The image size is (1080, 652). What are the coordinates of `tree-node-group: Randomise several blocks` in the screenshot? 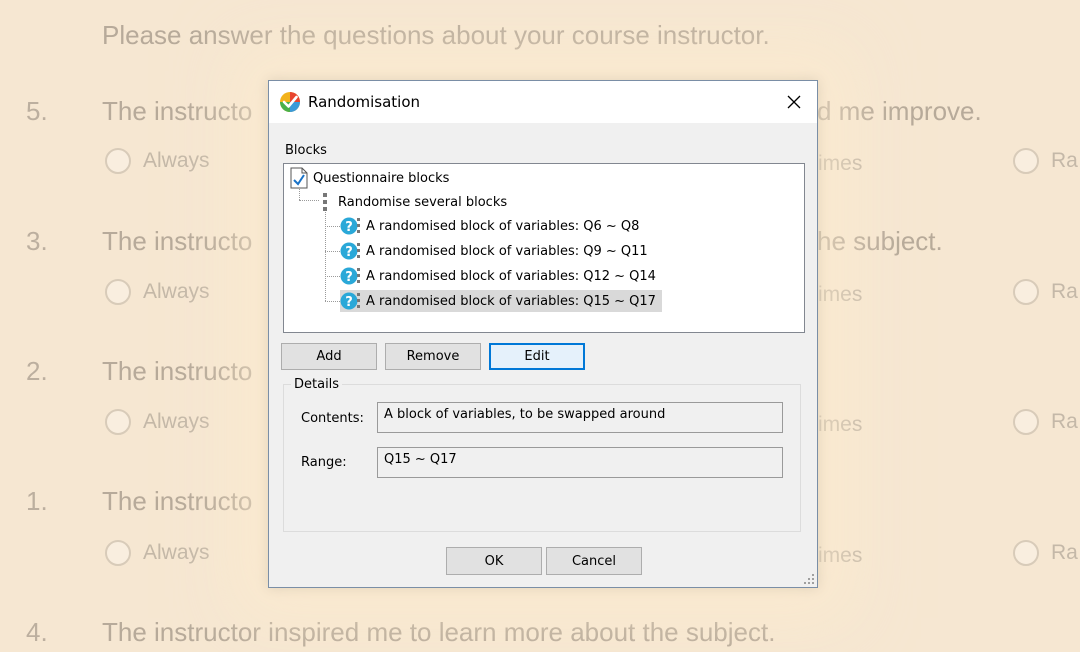 It's located at (415, 202).